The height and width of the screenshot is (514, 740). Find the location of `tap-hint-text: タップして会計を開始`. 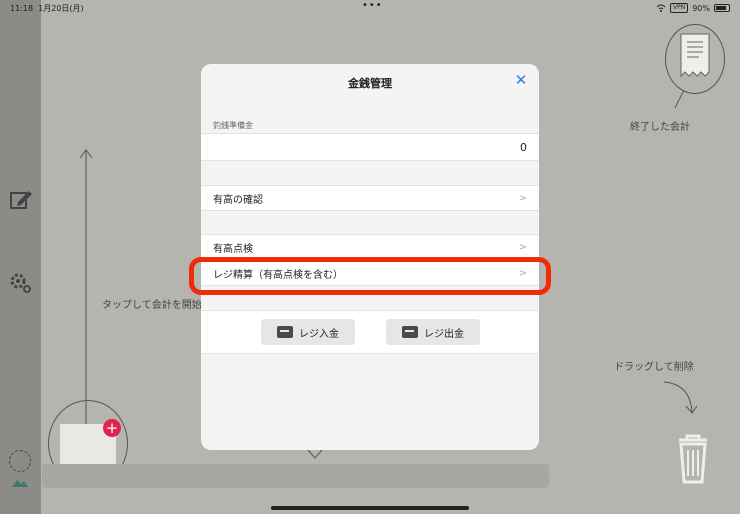

tap-hint-text: タップして会計を開始 is located at coordinates (152, 305).